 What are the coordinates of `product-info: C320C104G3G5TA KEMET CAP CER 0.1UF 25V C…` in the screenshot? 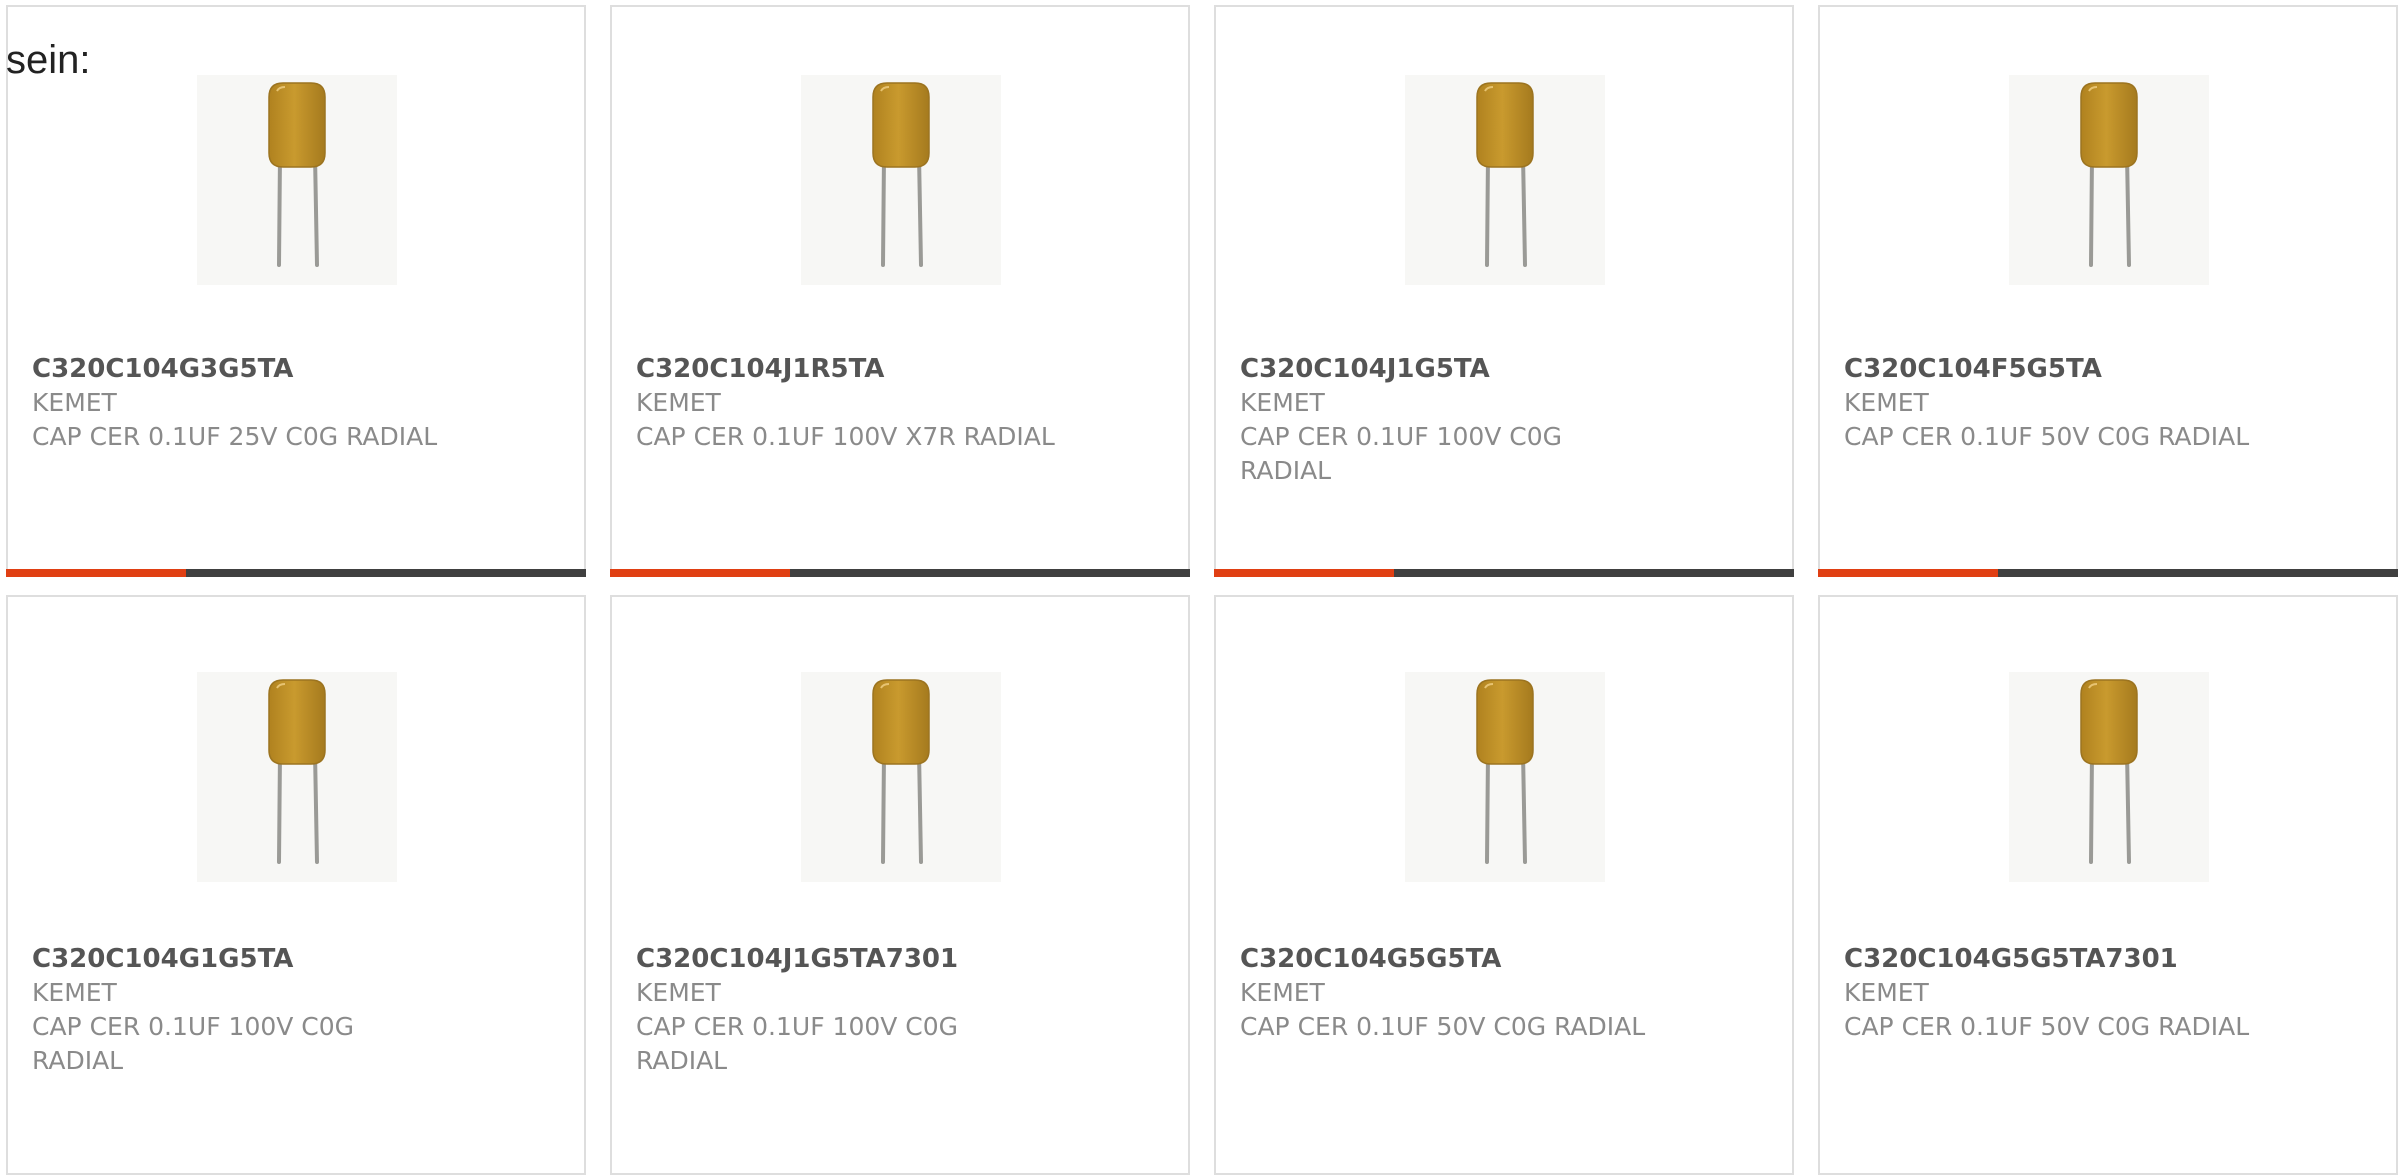 It's located at (282, 403).